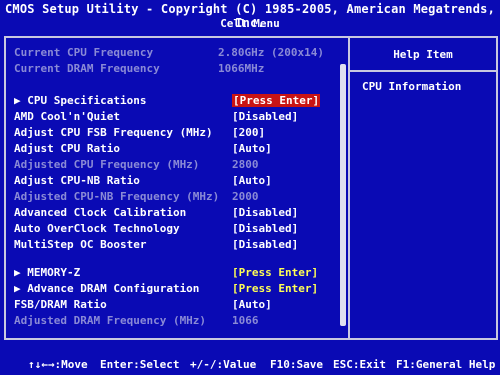  Describe the element at coordinates (47, 272) in the screenshot. I see `setting-label: ▶ MEMORY-Z` at that location.